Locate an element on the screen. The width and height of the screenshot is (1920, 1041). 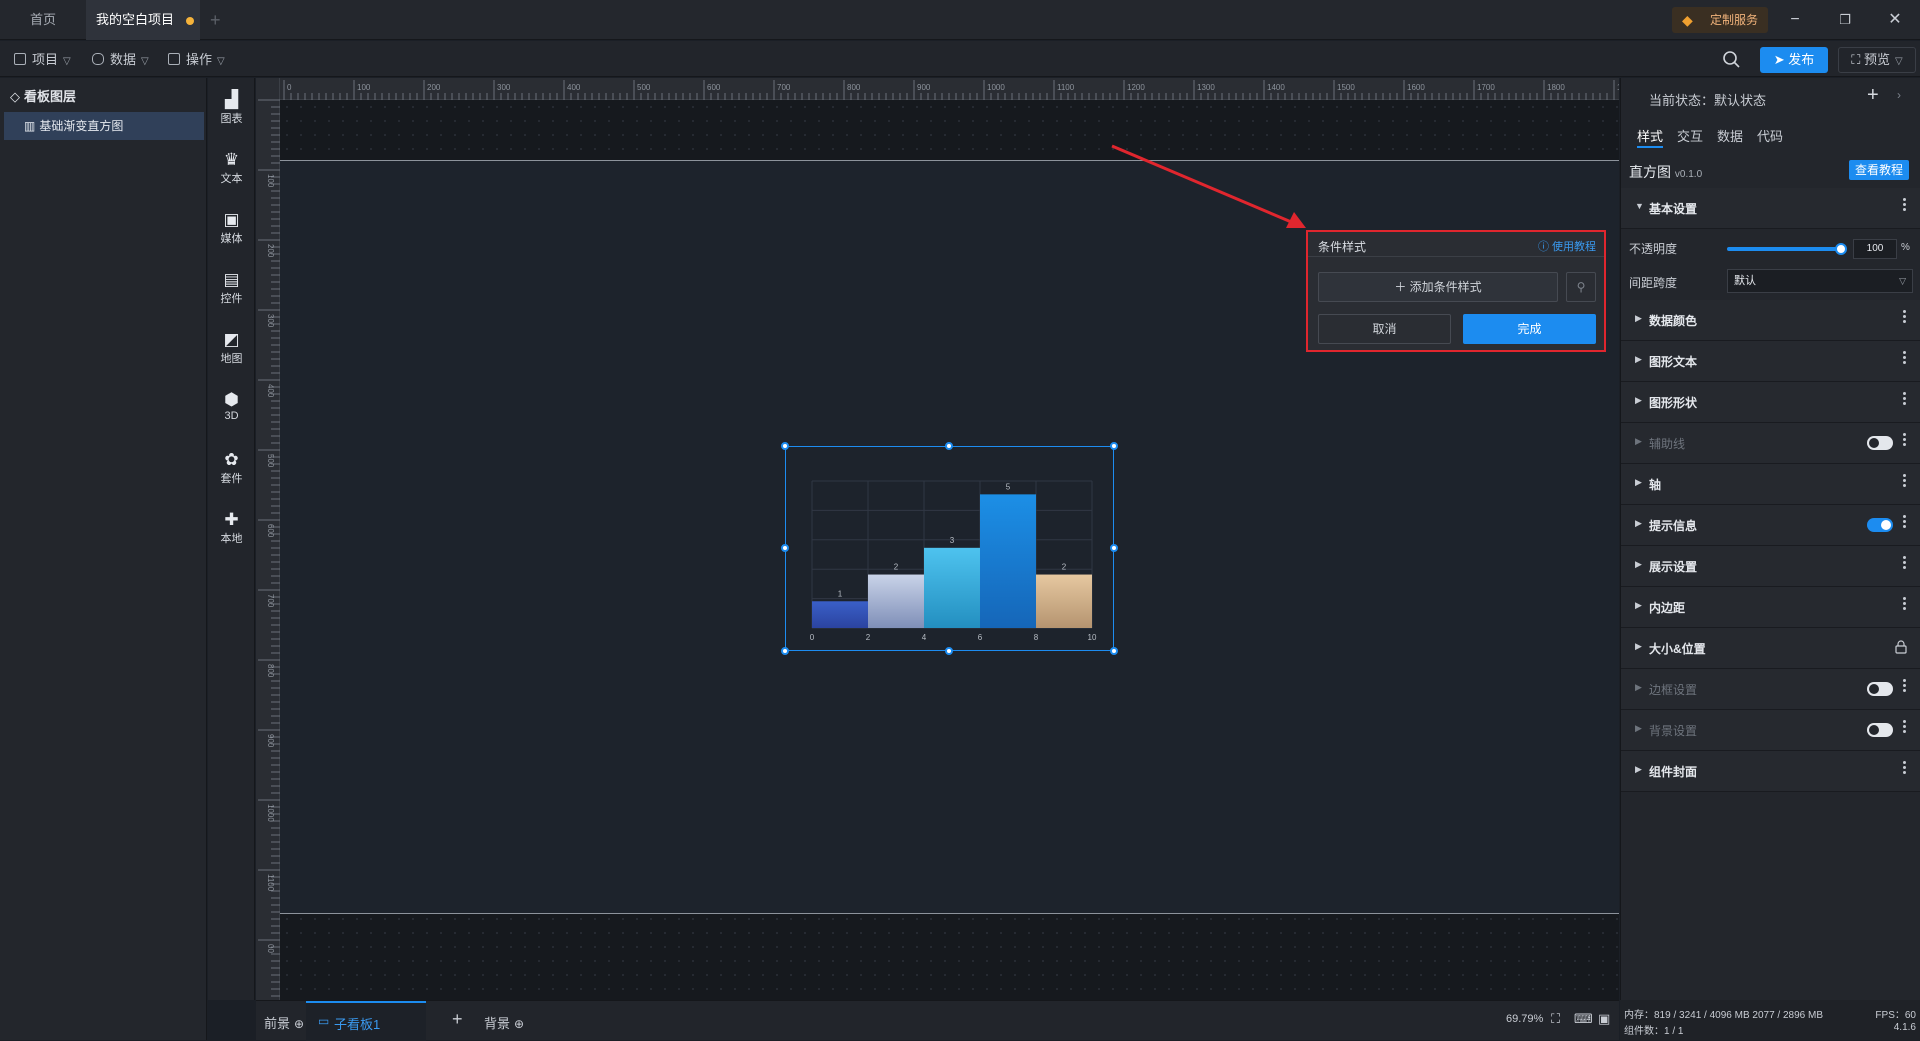
opacity-input: 100 is located at coordinates (1875, 249).